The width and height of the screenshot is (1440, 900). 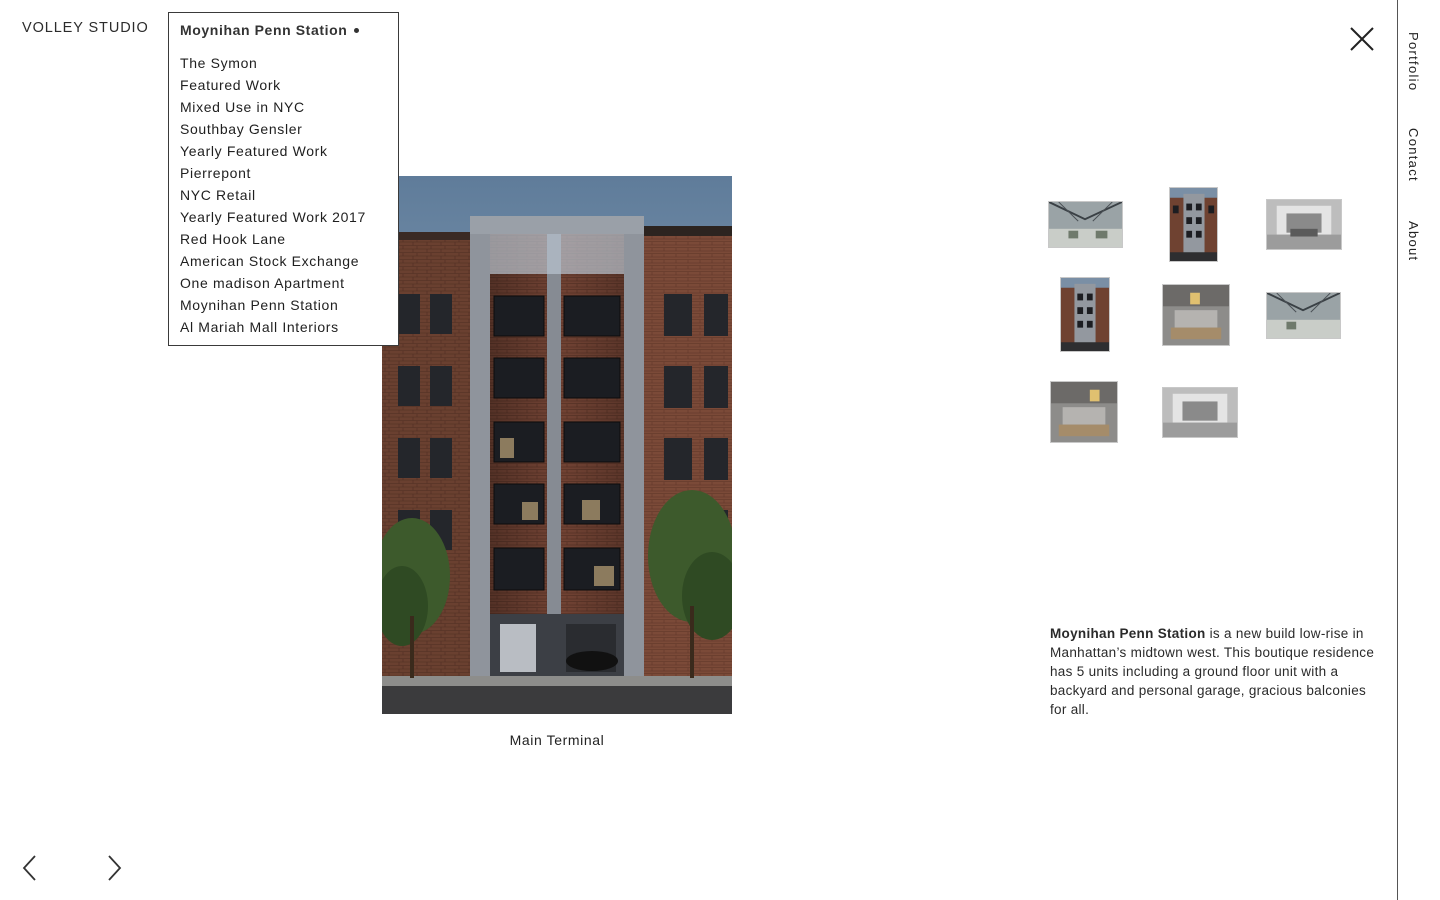 I want to click on project-item-one-madison-apartment: One madison Apartment, so click(x=289, y=284).